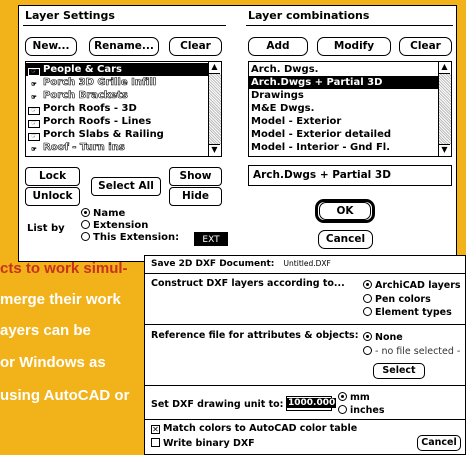  I want to click on reference-radio-group: None - no file selected -, so click(411, 344).